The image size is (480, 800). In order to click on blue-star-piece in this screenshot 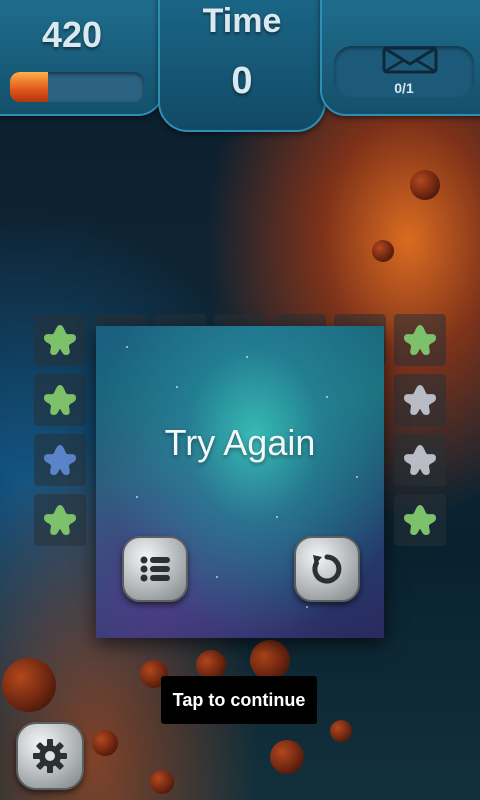, I will do `click(60, 460)`.